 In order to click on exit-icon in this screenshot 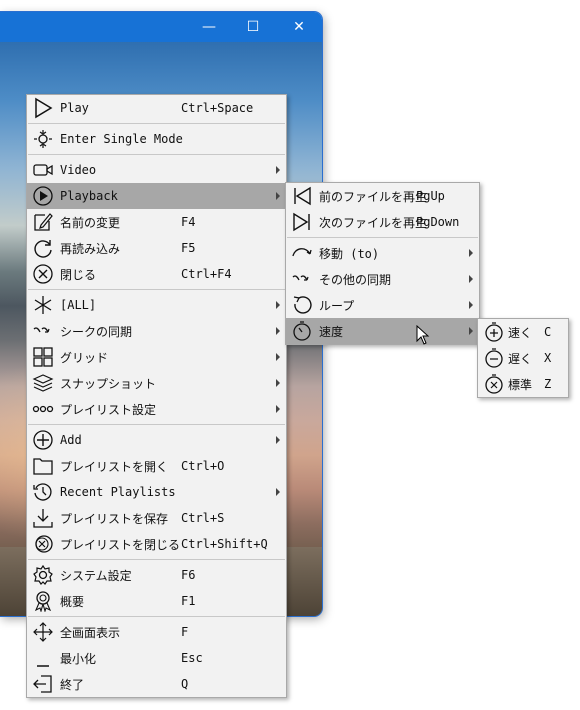, I will do `click(43, 684)`.